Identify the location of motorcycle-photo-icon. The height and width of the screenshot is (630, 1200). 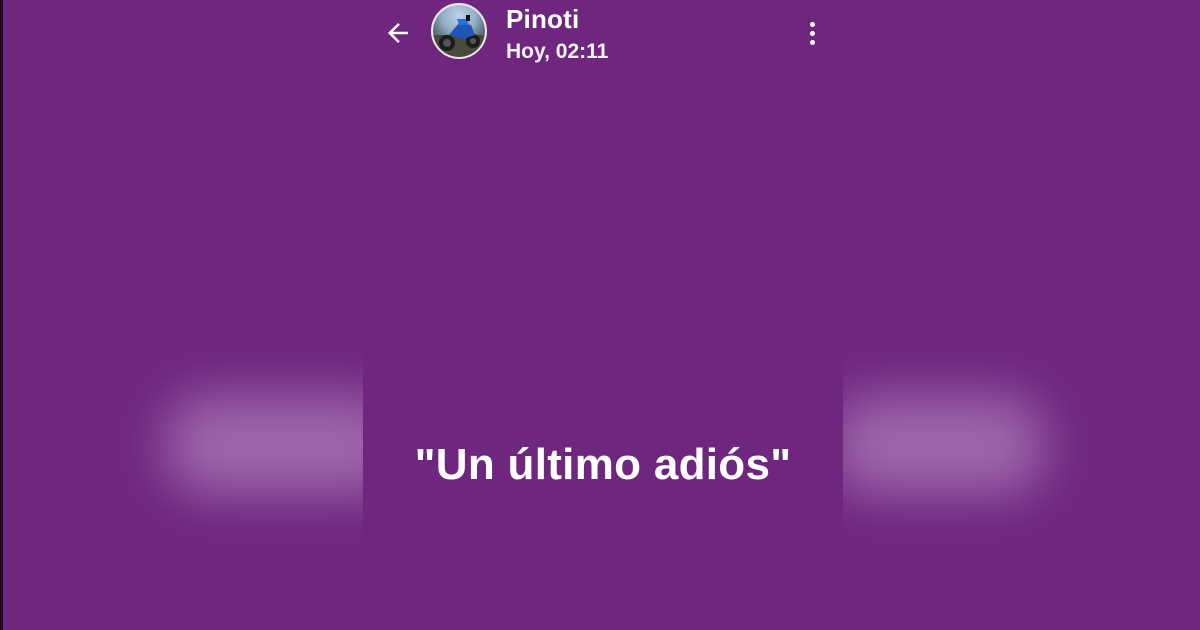
(459, 31).